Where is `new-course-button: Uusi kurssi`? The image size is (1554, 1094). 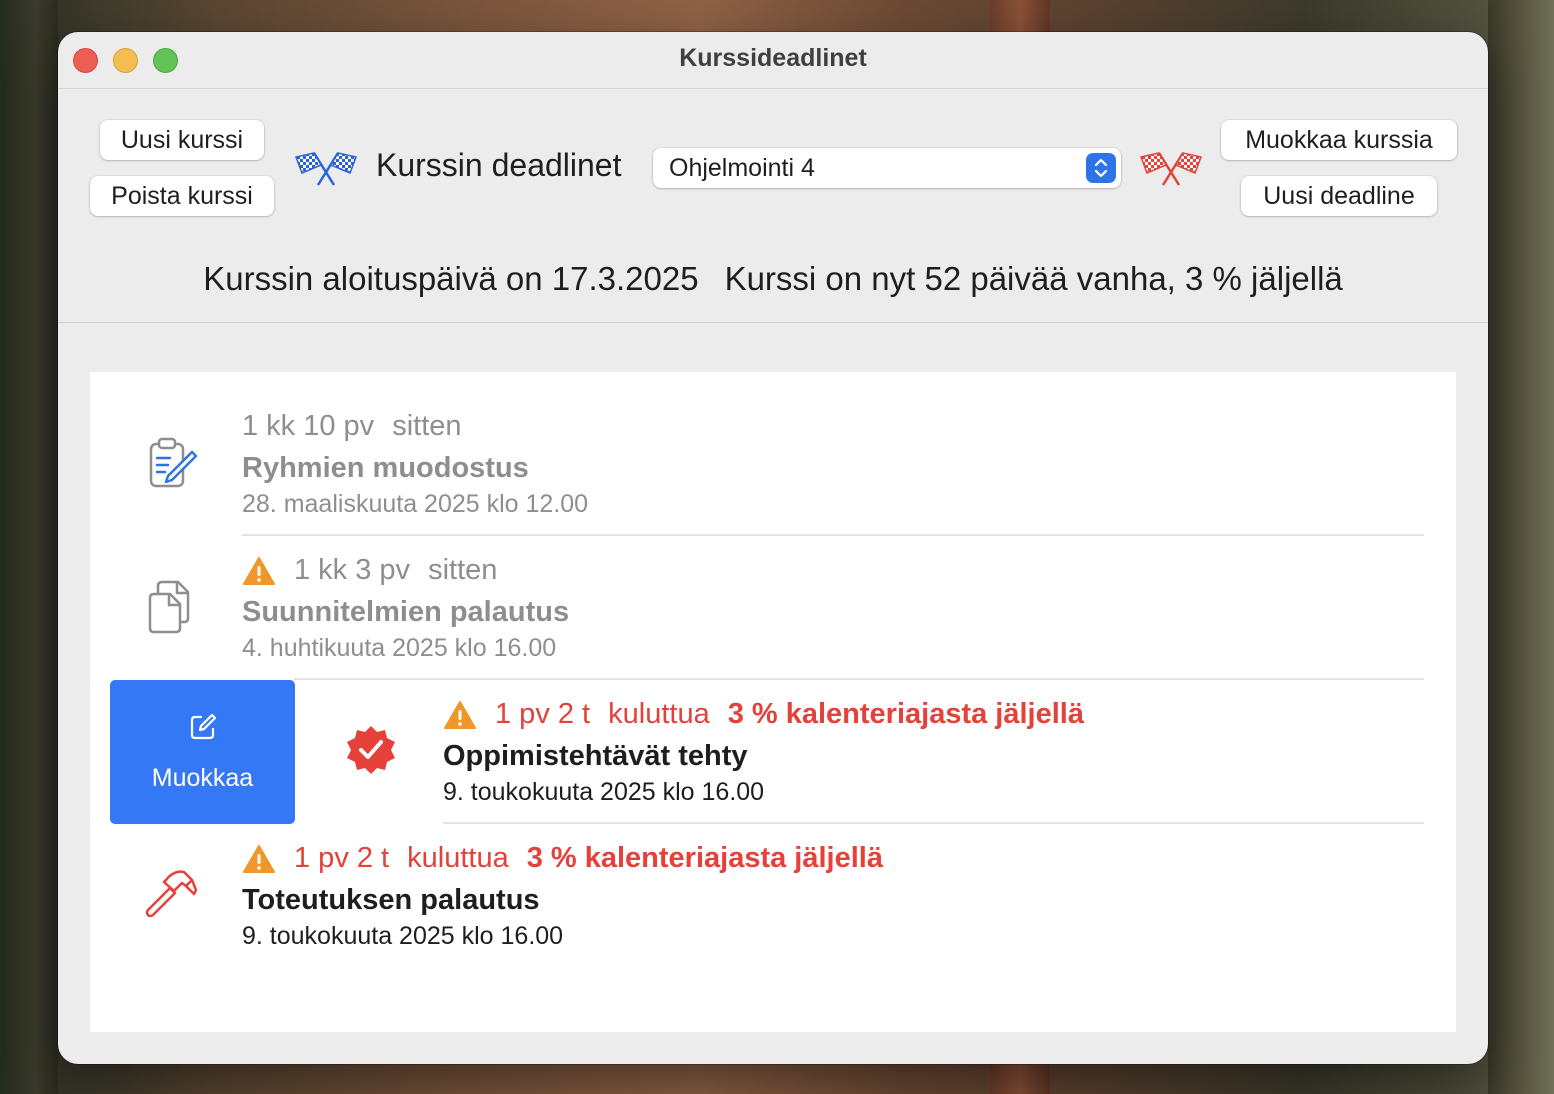
new-course-button: Uusi kurssi is located at coordinates (182, 140).